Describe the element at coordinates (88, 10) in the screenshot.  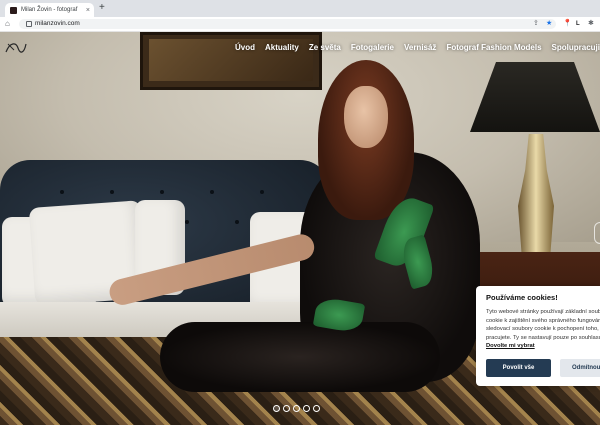
I see `tab-close-icon: ×` at that location.